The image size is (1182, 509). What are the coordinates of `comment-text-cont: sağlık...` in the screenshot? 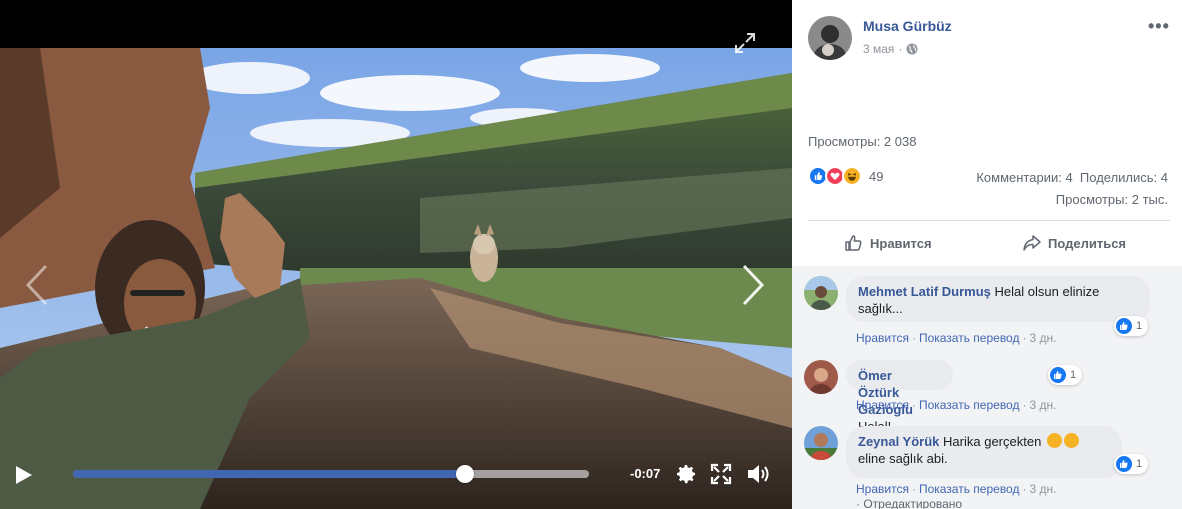 It's located at (880, 308).